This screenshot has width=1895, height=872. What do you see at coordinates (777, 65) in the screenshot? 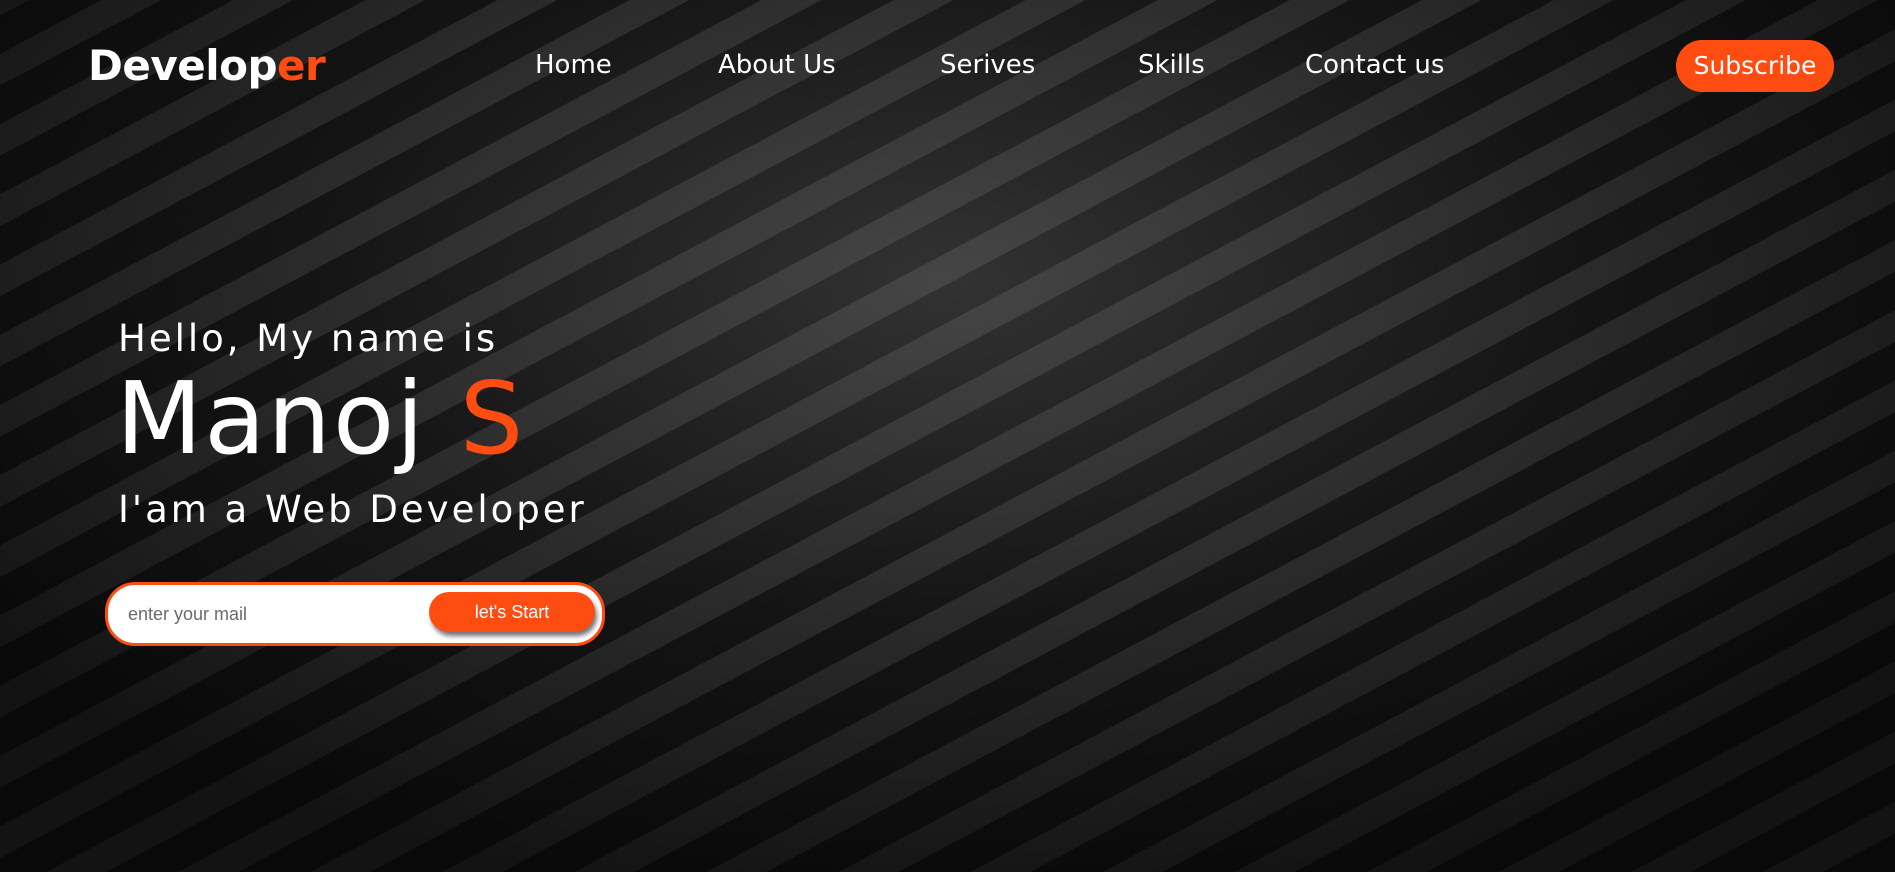
I see `nav-link-about-us: About Us` at bounding box center [777, 65].